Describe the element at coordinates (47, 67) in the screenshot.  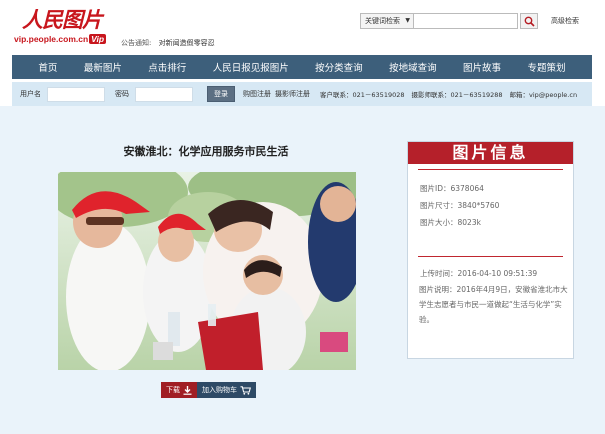
I see `nav-item: 首页` at that location.